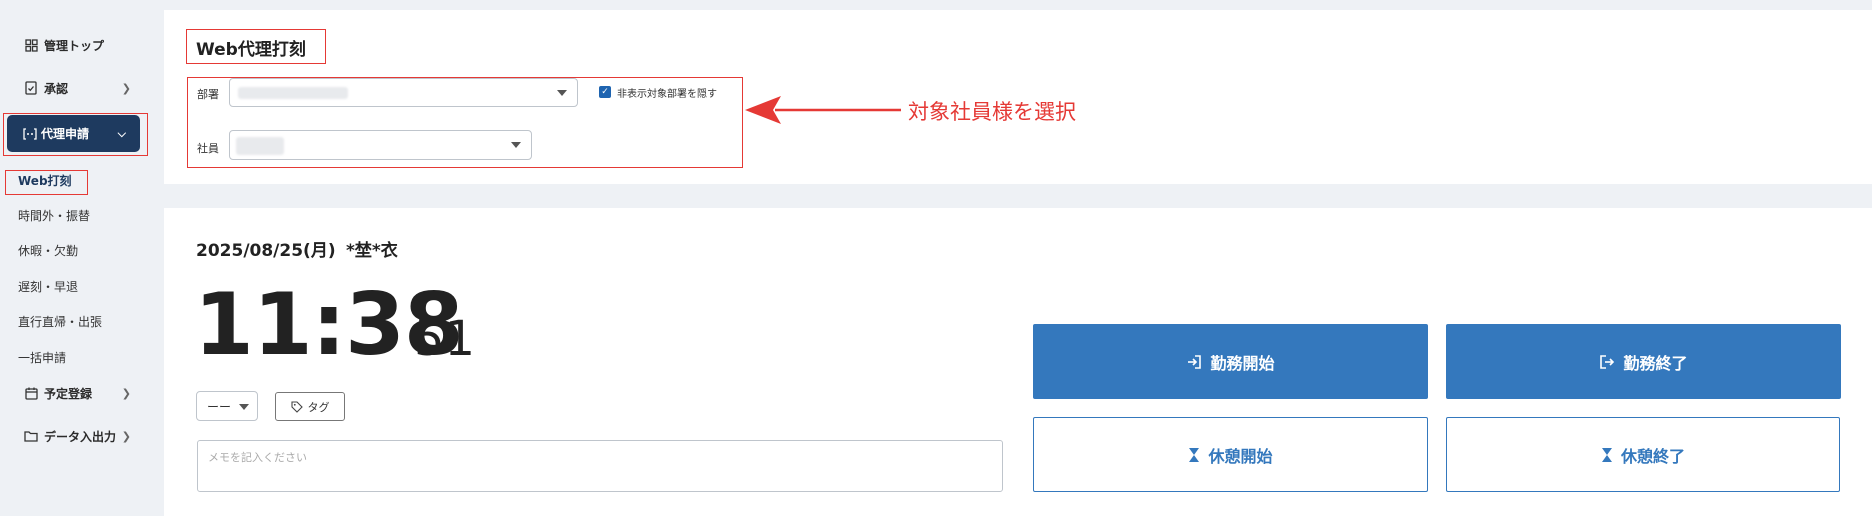 This screenshot has height=516, width=1872. I want to click on sidebar-subitem-bulk-request: 一括申請, so click(42, 357).